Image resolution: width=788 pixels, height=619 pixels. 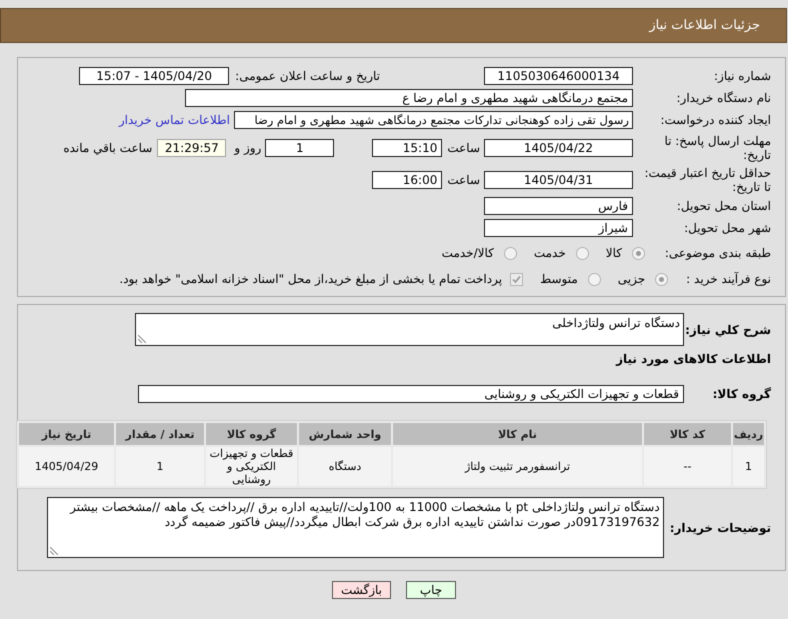 I want to click on table-cell: --, so click(x=687, y=466).